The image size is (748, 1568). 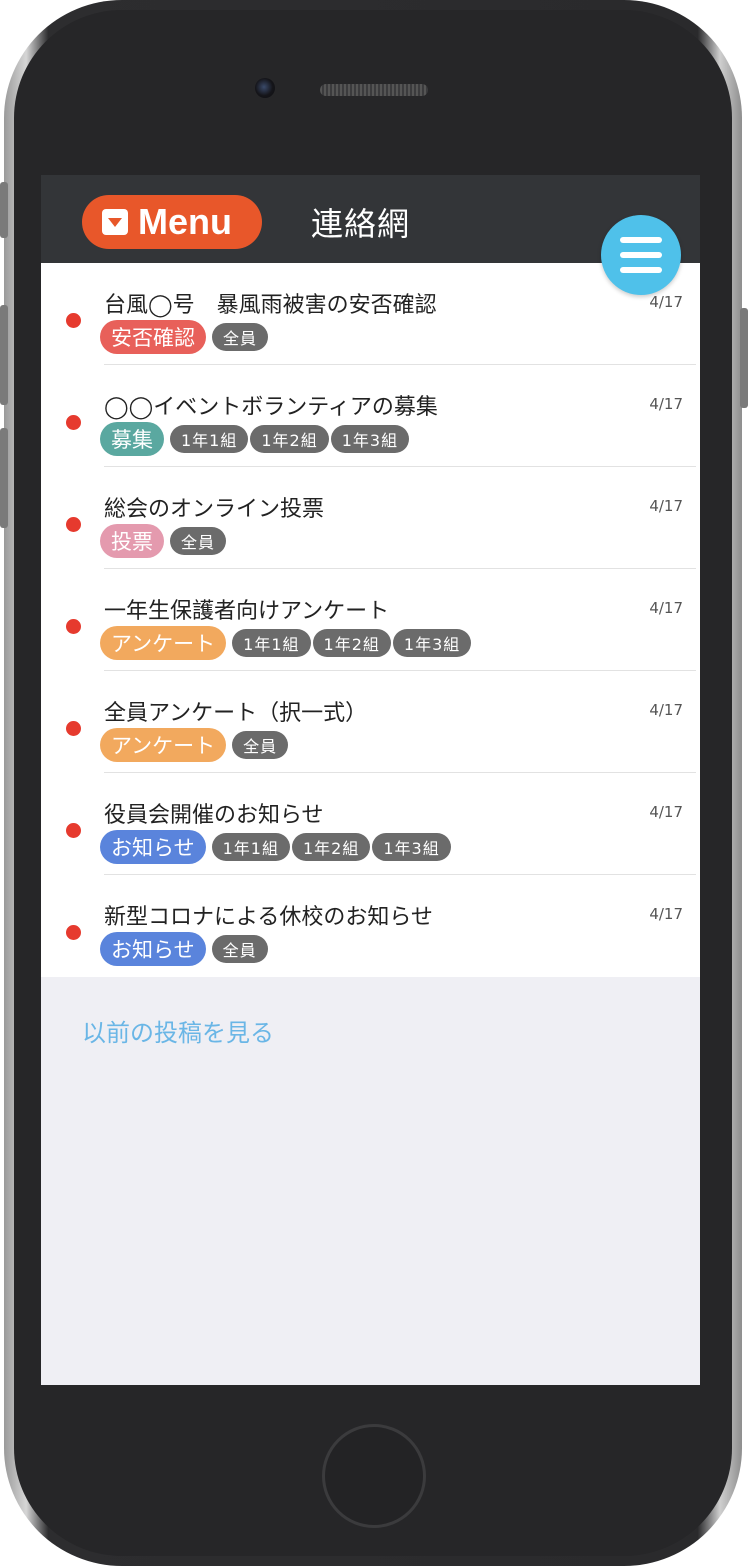 What do you see at coordinates (214, 815) in the screenshot?
I see `post-title: 役員会開催のお知らせ` at bounding box center [214, 815].